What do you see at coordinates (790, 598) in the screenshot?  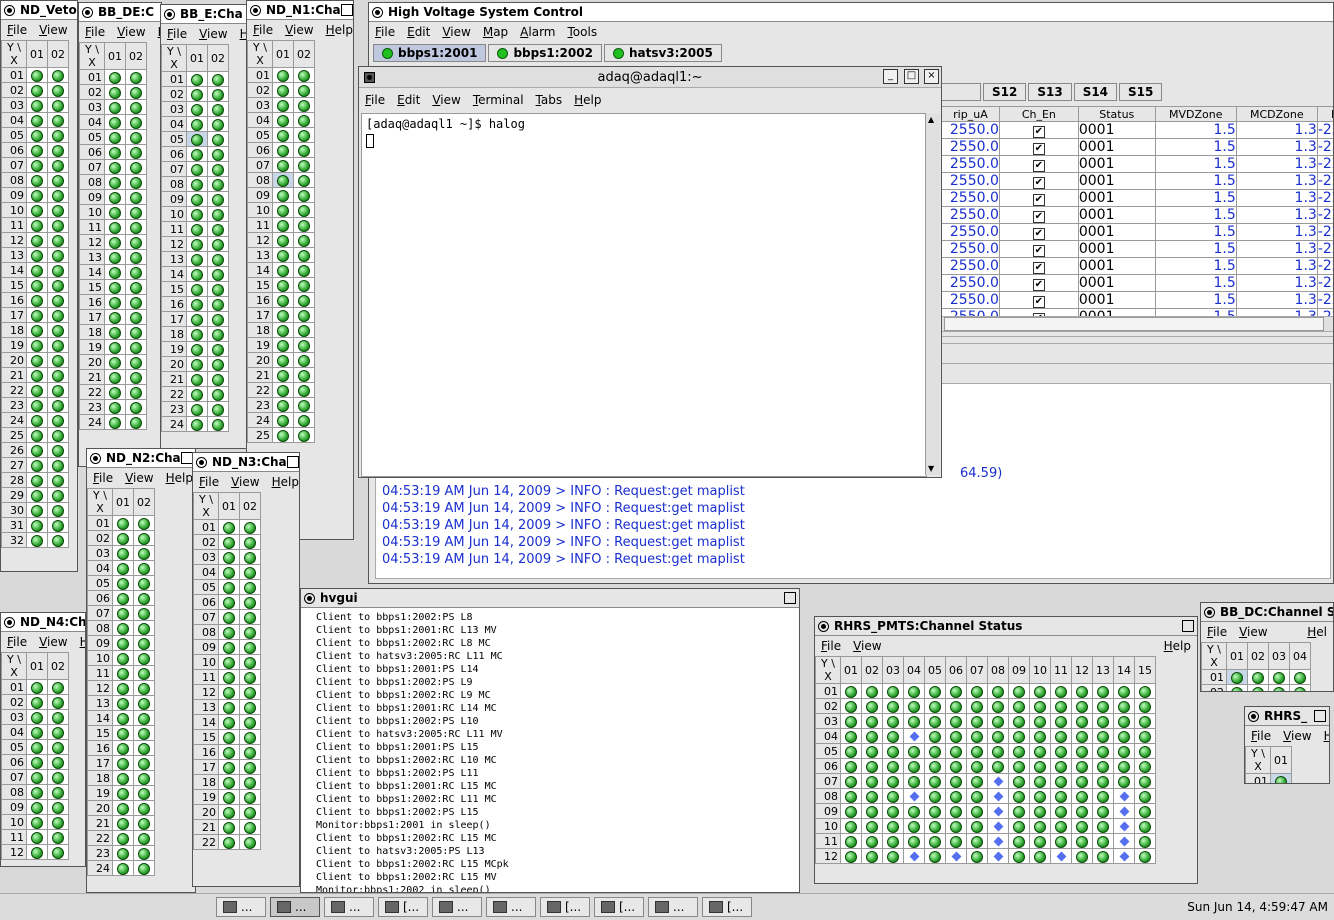 I see `maximize-icon` at bounding box center [790, 598].